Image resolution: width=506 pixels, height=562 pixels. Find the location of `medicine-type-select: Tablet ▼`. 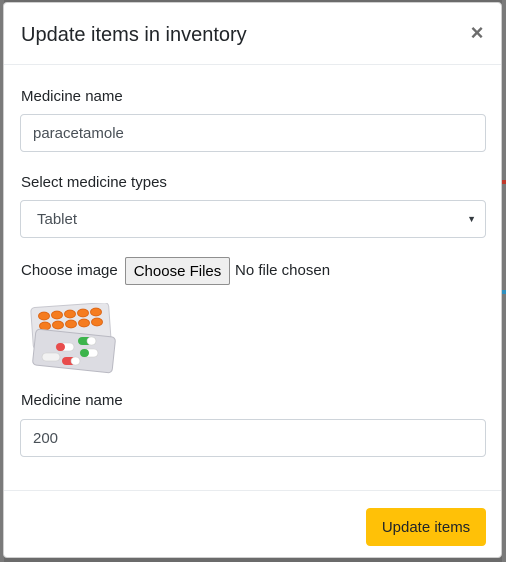

medicine-type-select: Tablet ▼ is located at coordinates (253, 219).